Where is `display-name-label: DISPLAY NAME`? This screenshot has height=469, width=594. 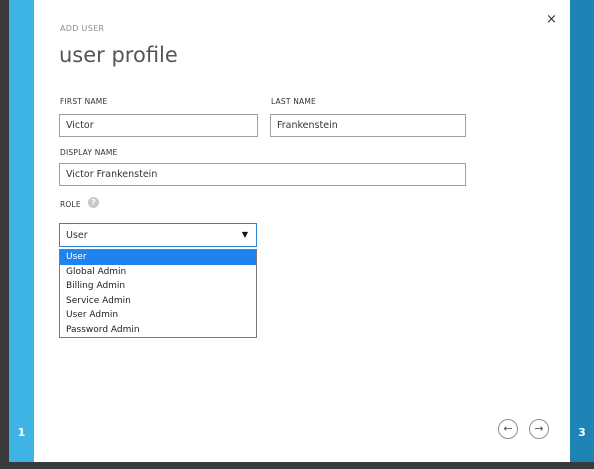 display-name-label: DISPLAY NAME is located at coordinates (89, 152).